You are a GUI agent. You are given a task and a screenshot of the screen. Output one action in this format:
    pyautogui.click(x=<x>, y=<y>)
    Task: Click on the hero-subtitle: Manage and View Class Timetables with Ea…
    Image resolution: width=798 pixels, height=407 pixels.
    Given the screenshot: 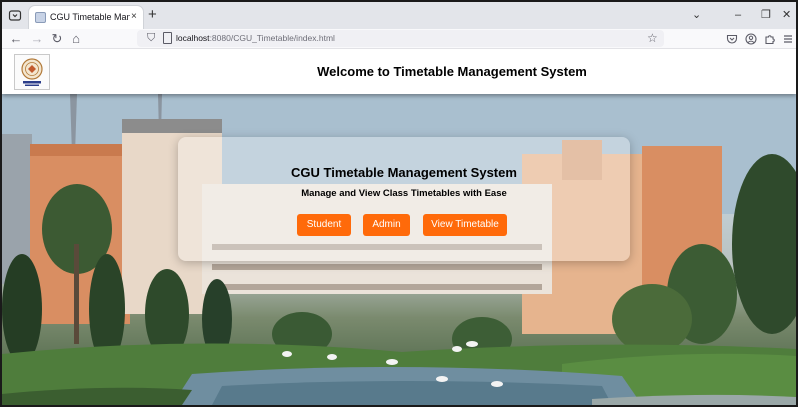 What is the action you would take?
    pyautogui.click(x=404, y=193)
    